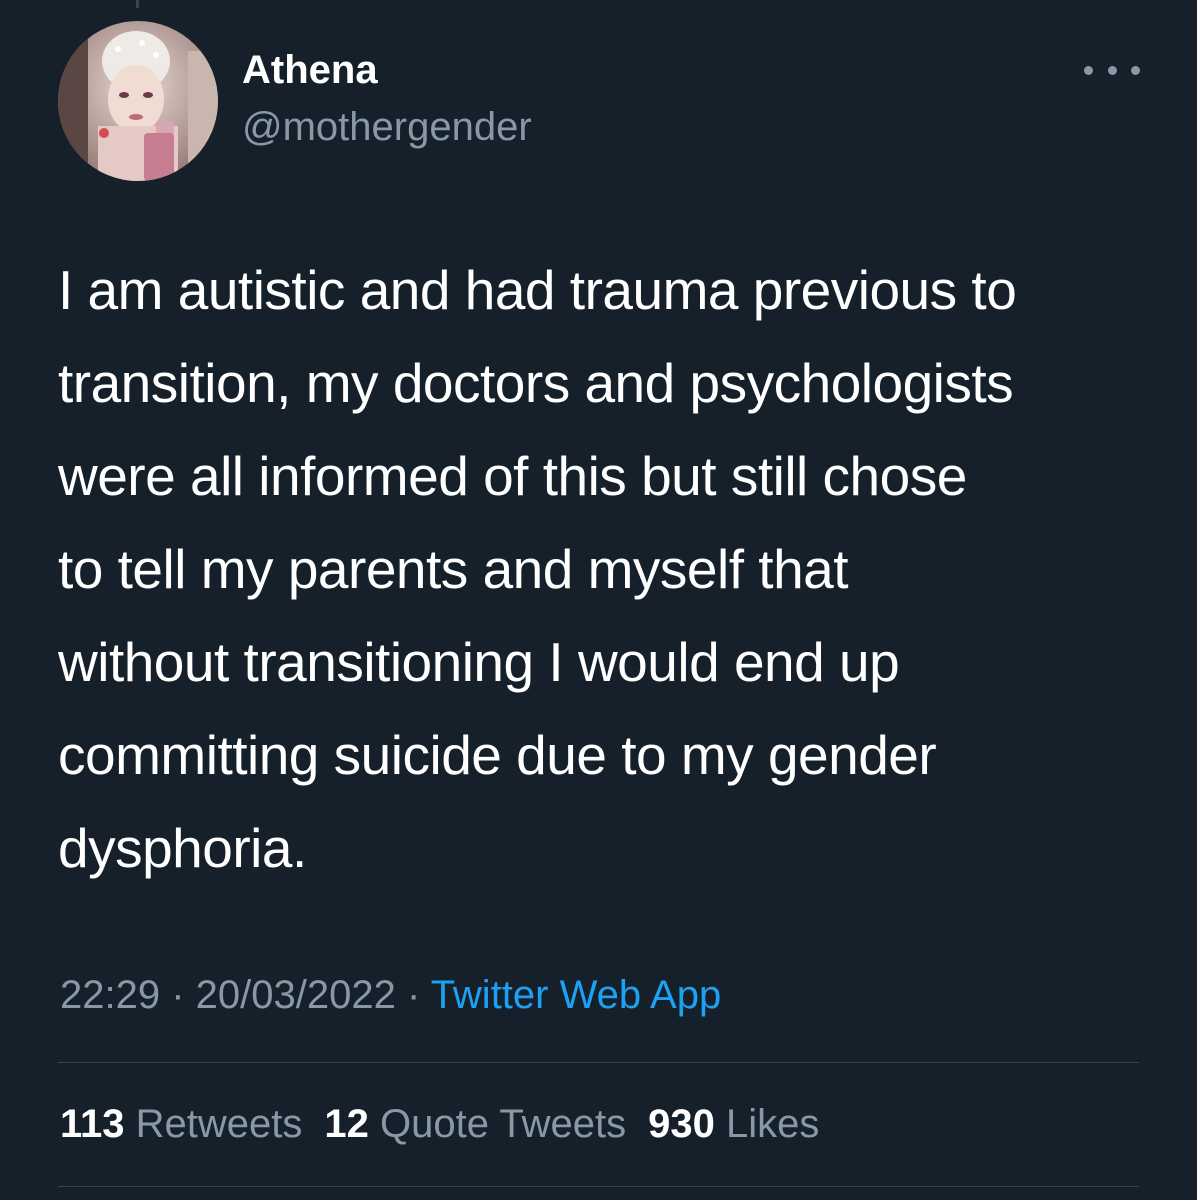 This screenshot has height=1200, width=1197. Describe the element at coordinates (536, 383) in the screenshot. I see `tweet-text-line: transition, my doctors and psychologists` at that location.